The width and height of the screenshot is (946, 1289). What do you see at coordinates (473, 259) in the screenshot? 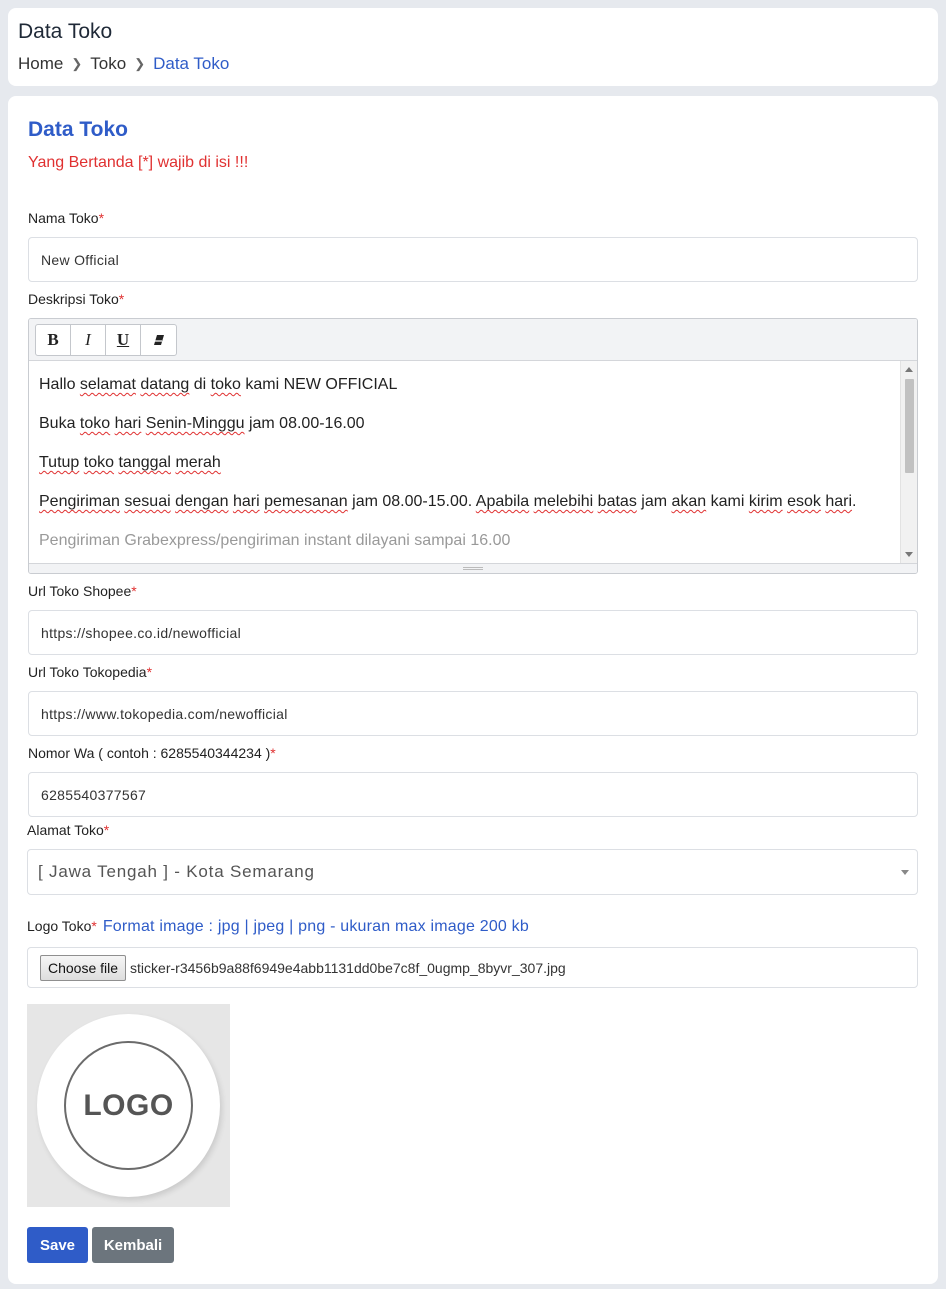
I see `nama-toko-input: New Official` at bounding box center [473, 259].